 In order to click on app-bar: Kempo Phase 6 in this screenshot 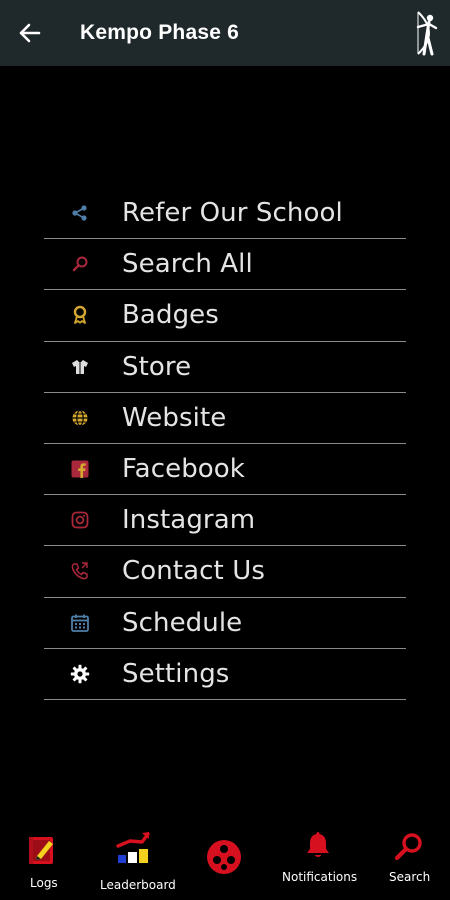, I will do `click(225, 33)`.